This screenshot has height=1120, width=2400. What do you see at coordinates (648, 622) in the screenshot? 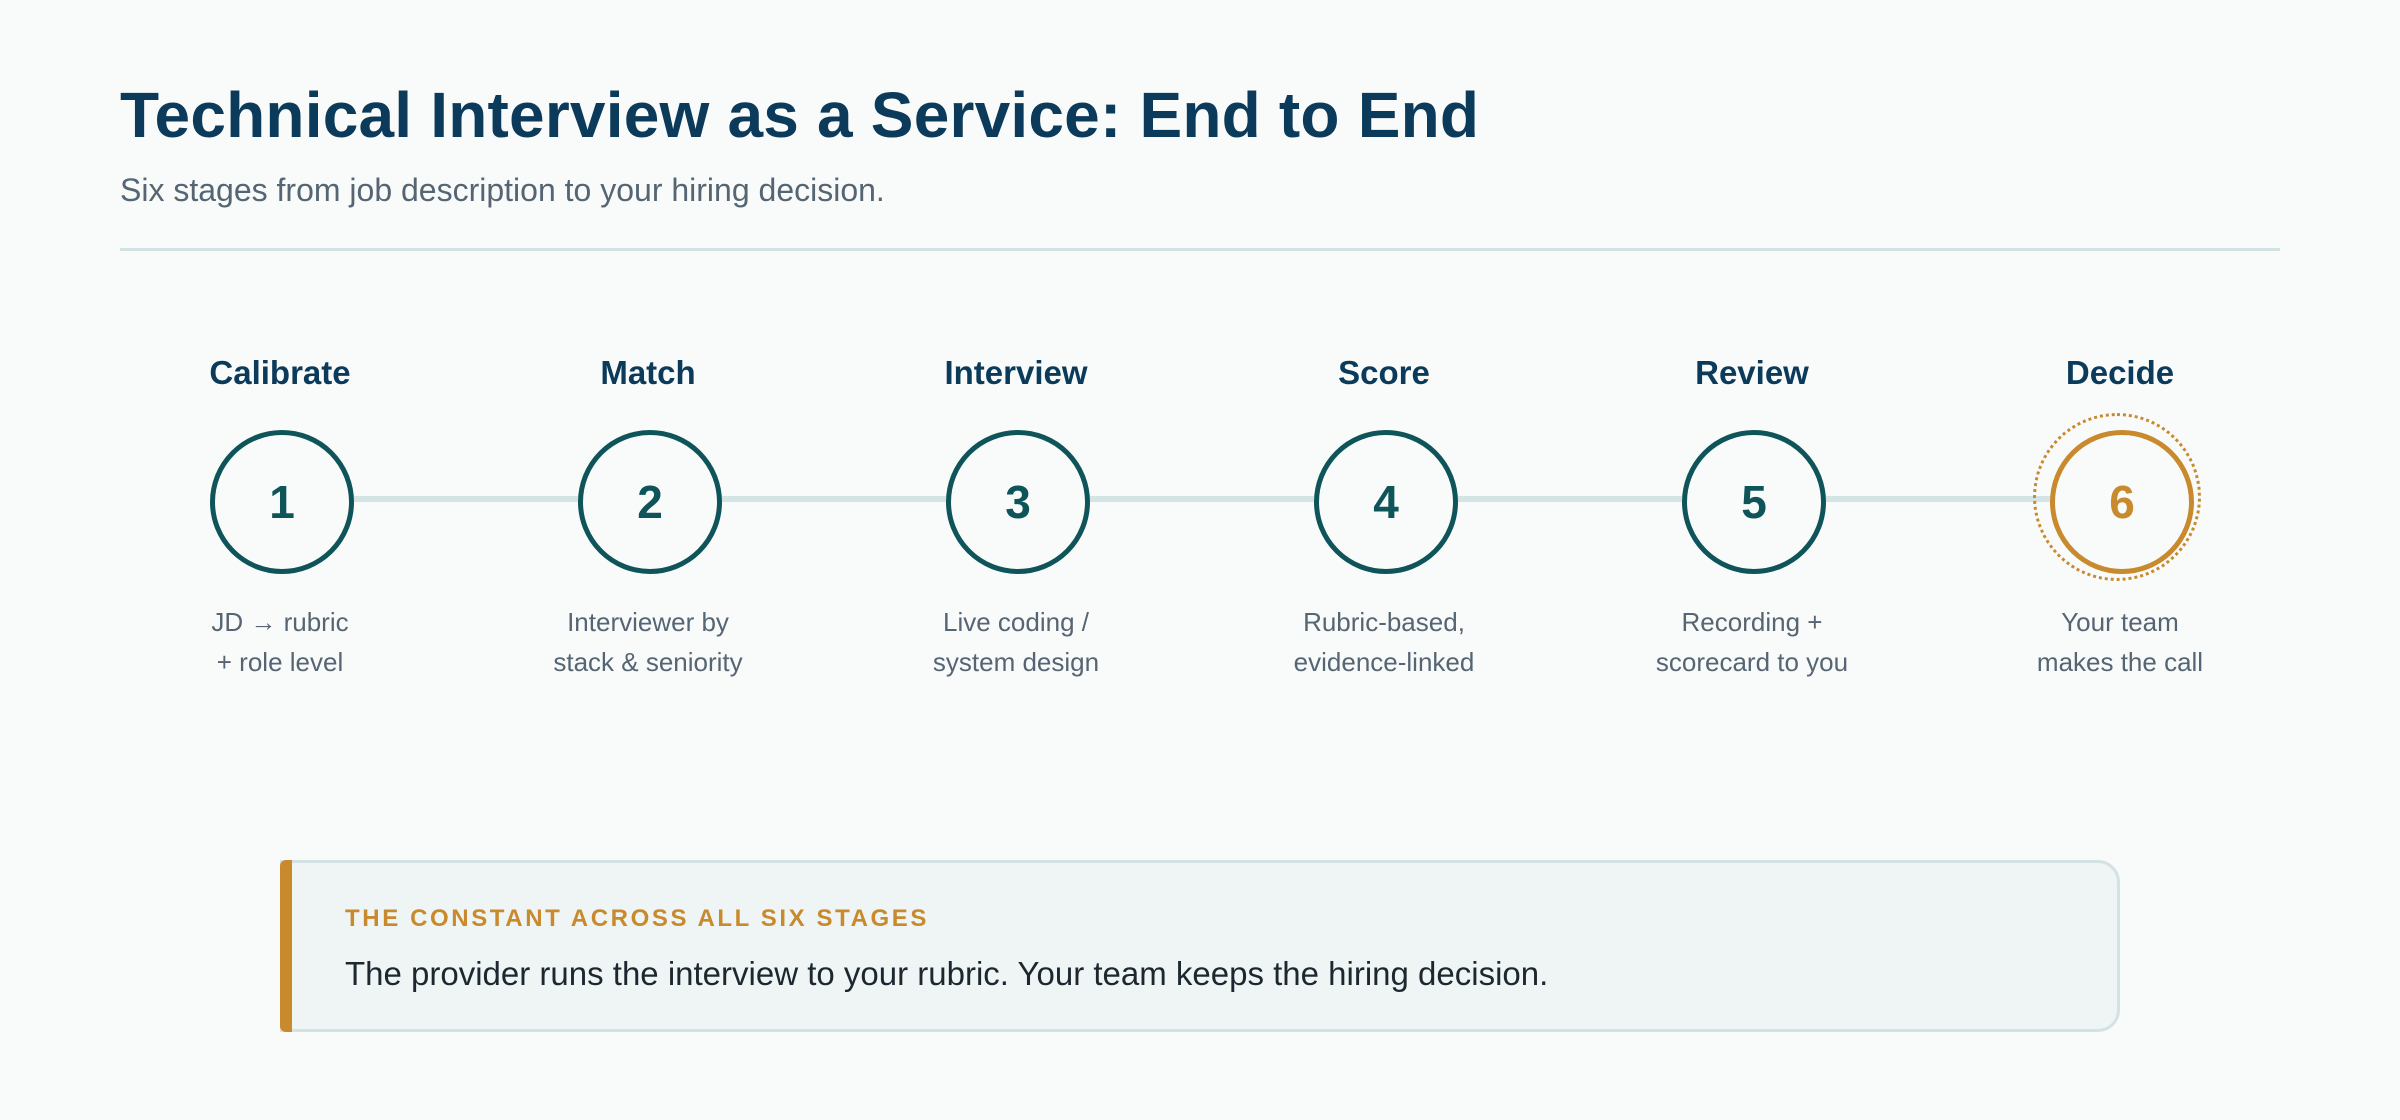
I see `stage-description-line: Interviewer by` at bounding box center [648, 622].